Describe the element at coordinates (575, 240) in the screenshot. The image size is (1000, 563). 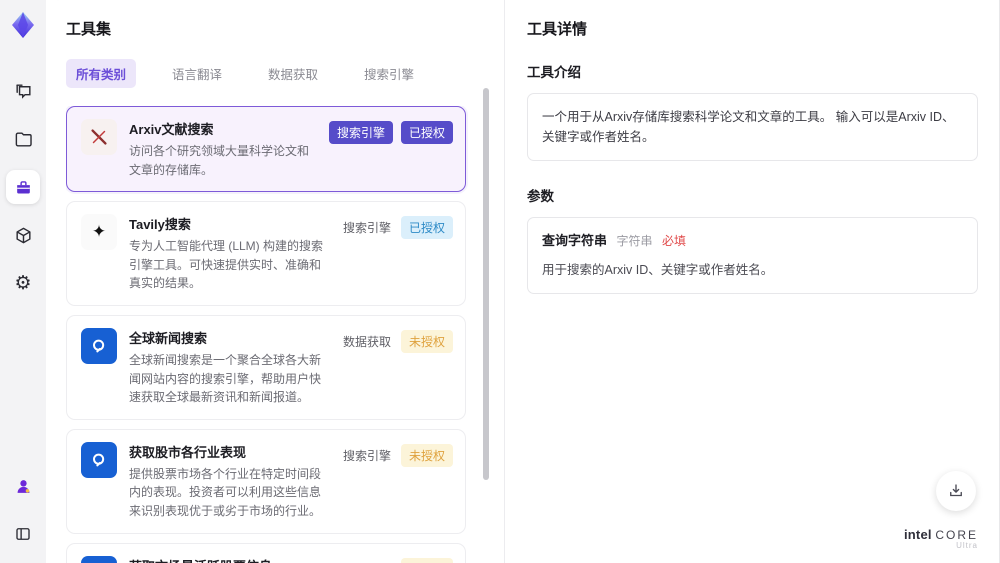
I see `param-name: 查询字符串` at that location.